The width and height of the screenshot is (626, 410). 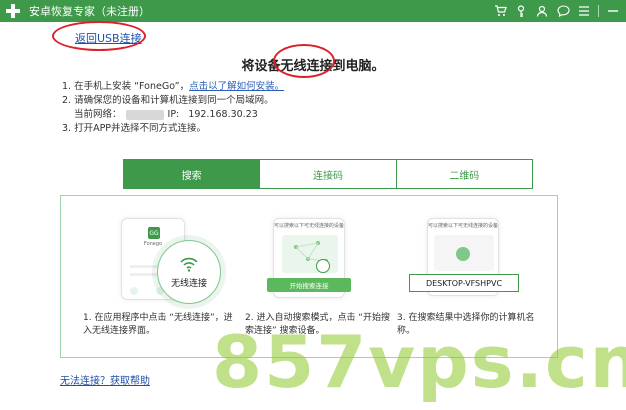 What do you see at coordinates (313, 66) in the screenshot?
I see `page-title: 将设备无线连接到电脑。` at bounding box center [313, 66].